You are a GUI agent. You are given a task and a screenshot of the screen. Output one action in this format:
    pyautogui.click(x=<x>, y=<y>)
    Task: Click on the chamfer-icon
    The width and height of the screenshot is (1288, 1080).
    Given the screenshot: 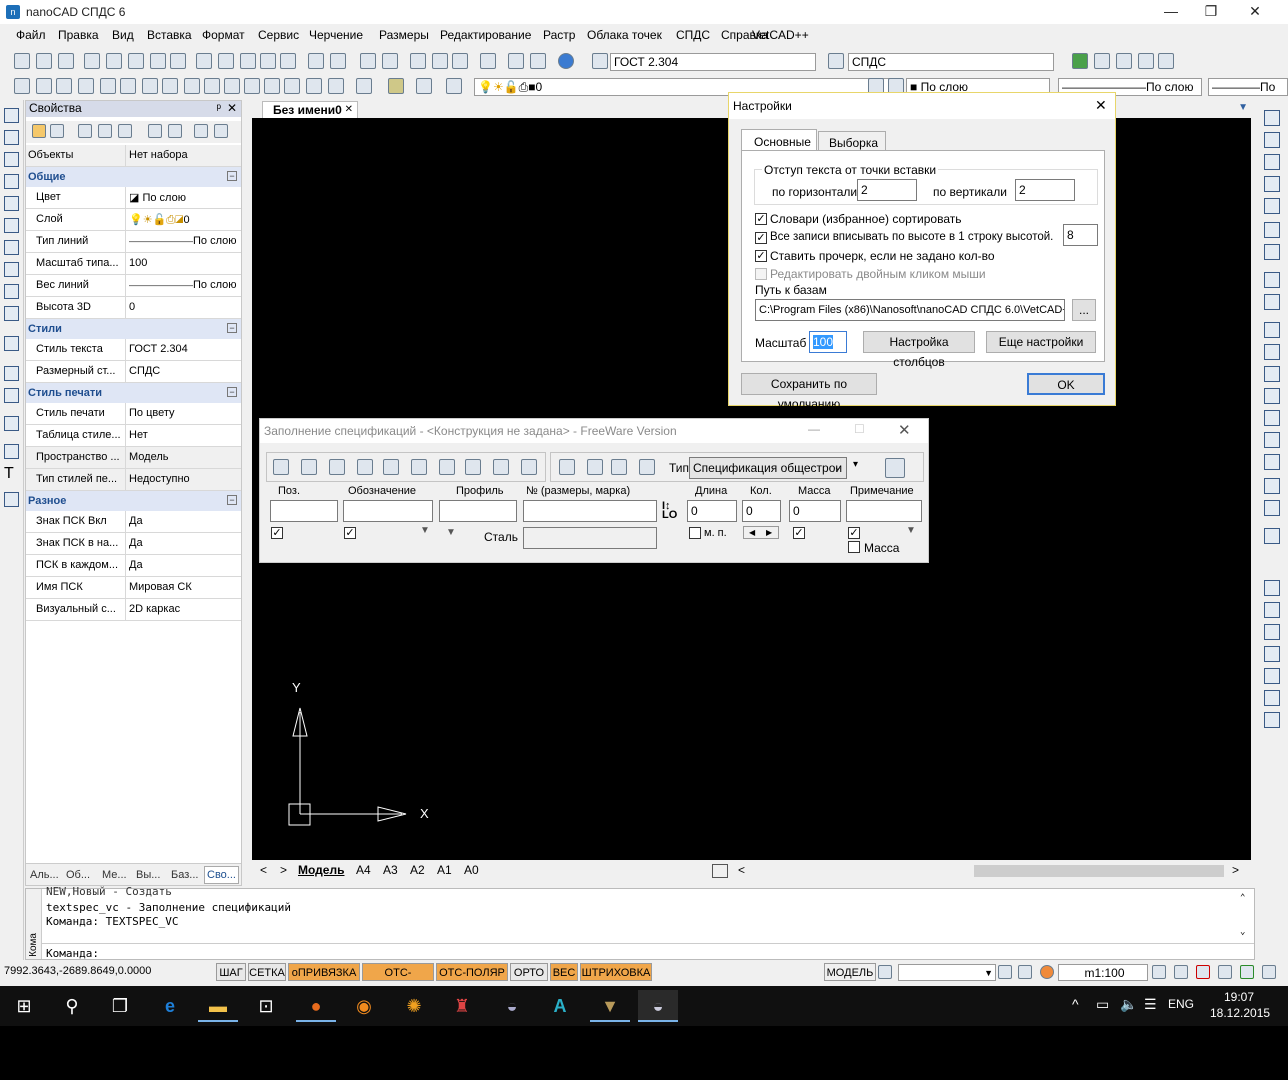 What is the action you would take?
    pyautogui.click(x=1272, y=418)
    